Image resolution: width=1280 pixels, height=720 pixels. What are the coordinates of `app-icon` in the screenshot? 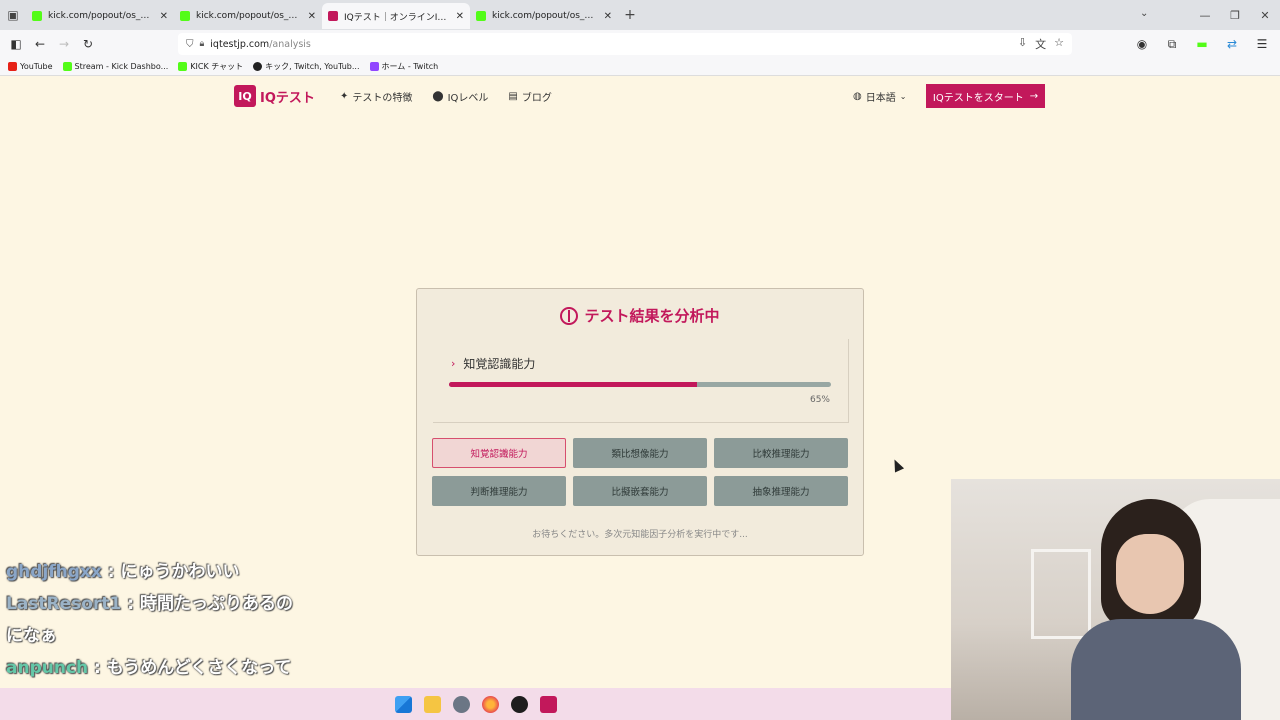 It's located at (548, 704).